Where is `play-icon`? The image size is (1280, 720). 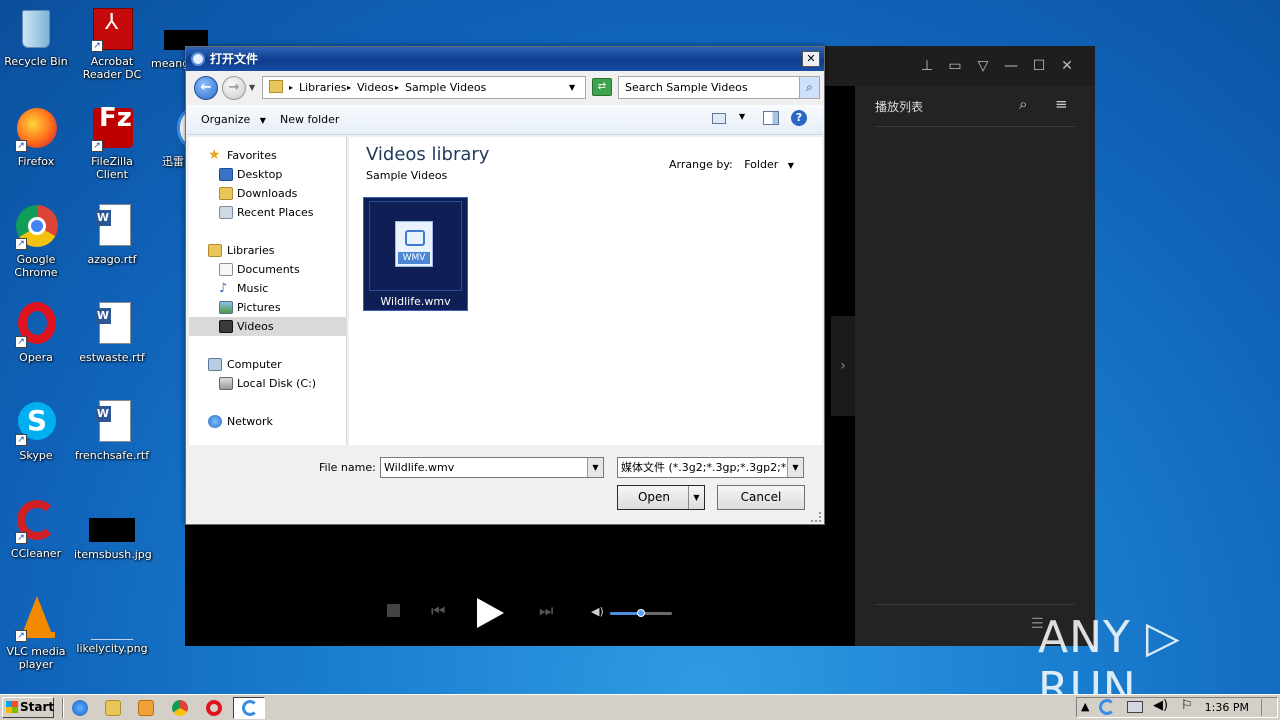 play-icon is located at coordinates (490, 613).